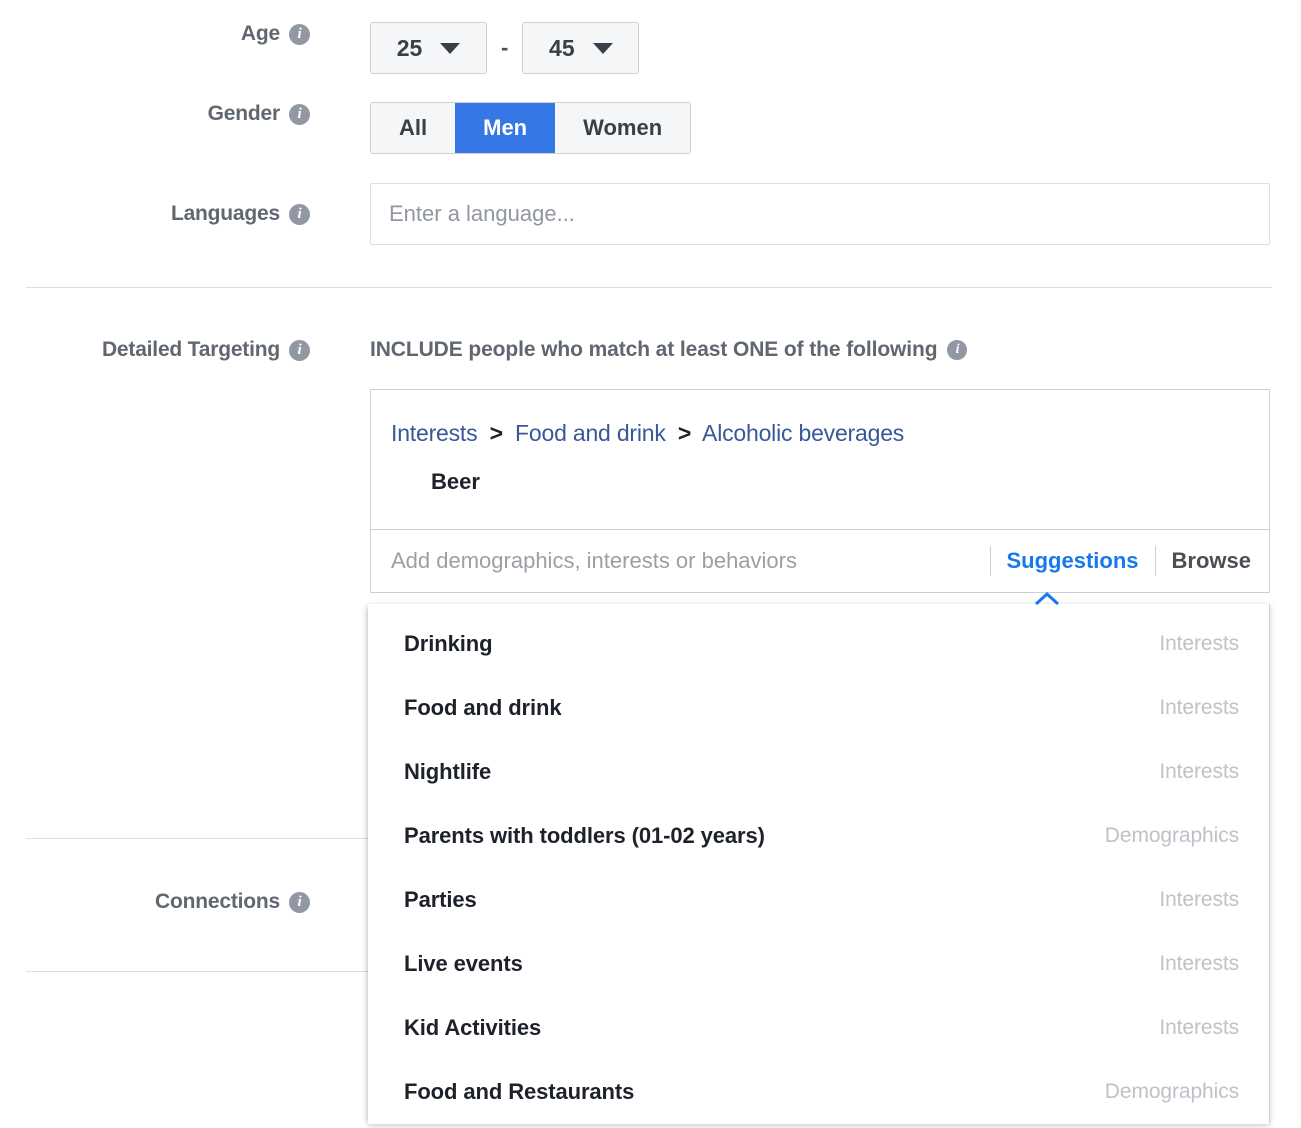 The height and width of the screenshot is (1128, 1301). Describe the element at coordinates (840, 482) in the screenshot. I see `selected-interest-beer: Beer` at that location.